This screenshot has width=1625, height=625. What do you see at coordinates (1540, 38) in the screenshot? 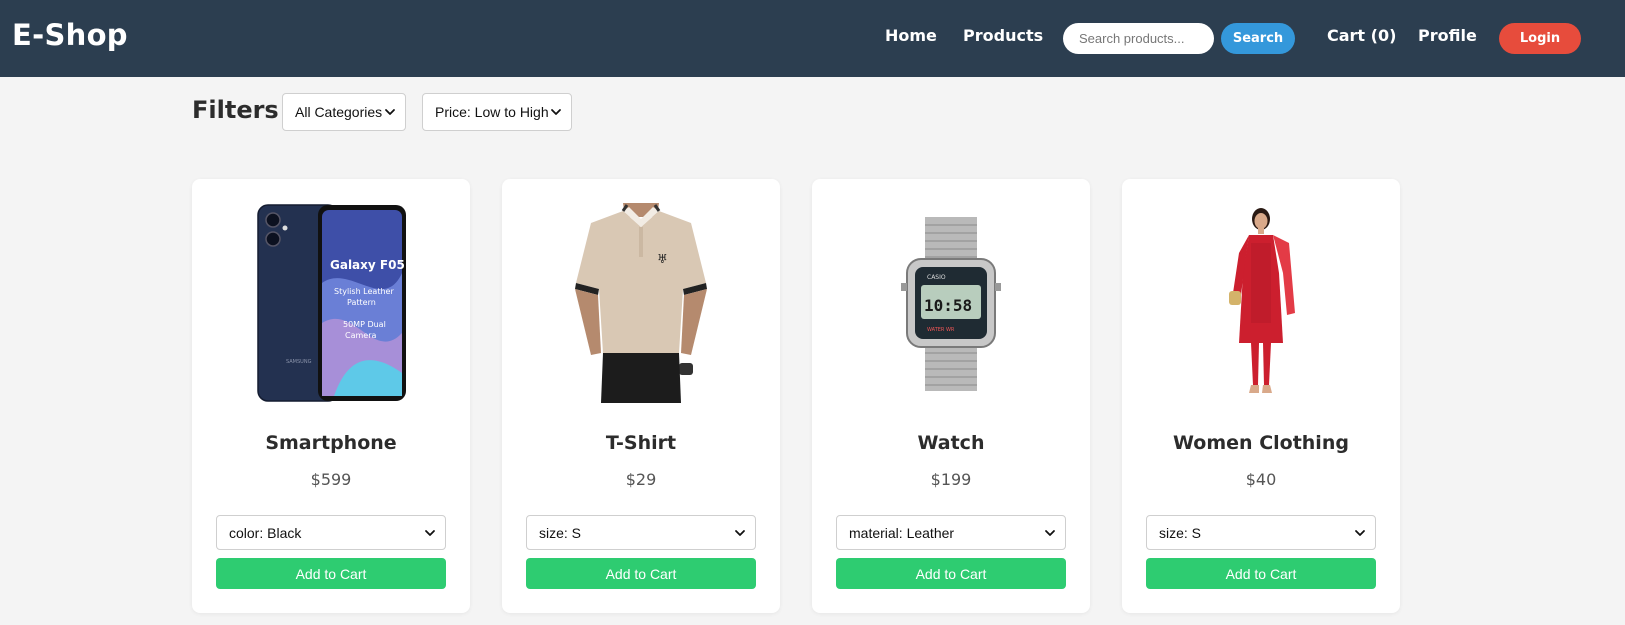
I see `login-button: Login` at bounding box center [1540, 38].